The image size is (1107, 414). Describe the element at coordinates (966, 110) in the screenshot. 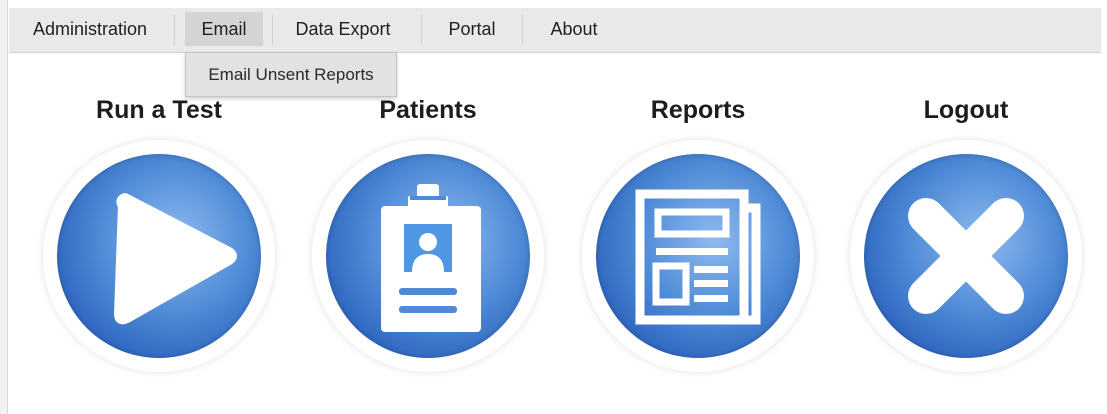

I see `tile-title: Logout` at that location.